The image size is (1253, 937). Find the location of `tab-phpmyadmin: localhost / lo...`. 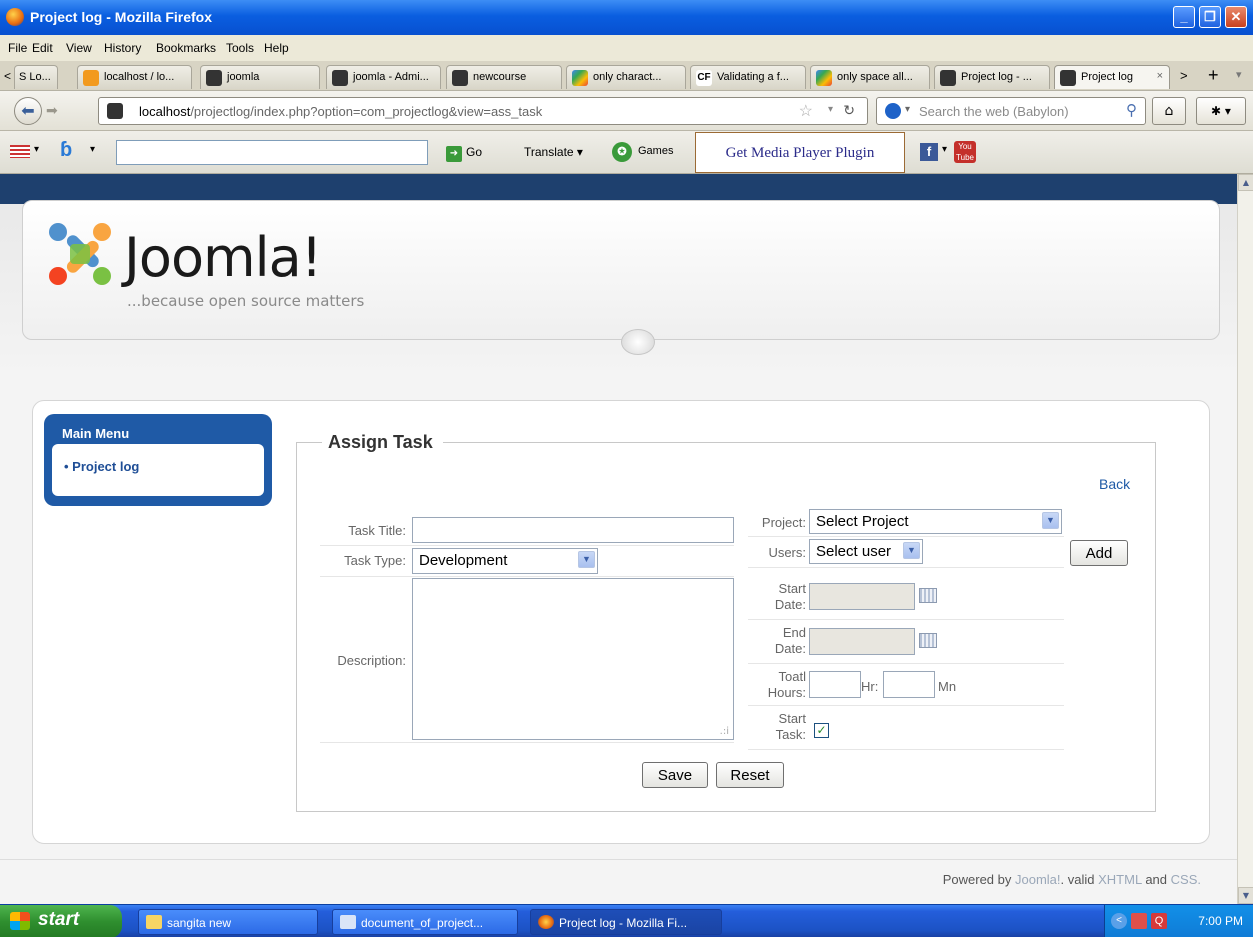

tab-phpmyadmin: localhost / lo... is located at coordinates (134, 77).